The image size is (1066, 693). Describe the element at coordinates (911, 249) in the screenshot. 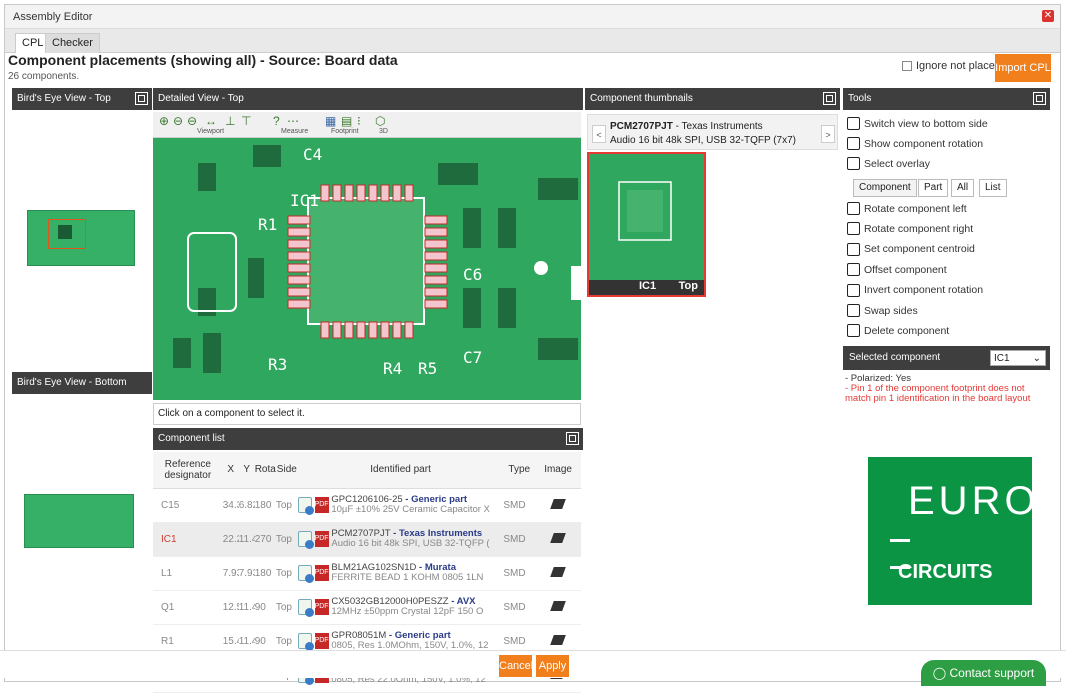

I see `tool-action-2: Set component centroid` at that location.